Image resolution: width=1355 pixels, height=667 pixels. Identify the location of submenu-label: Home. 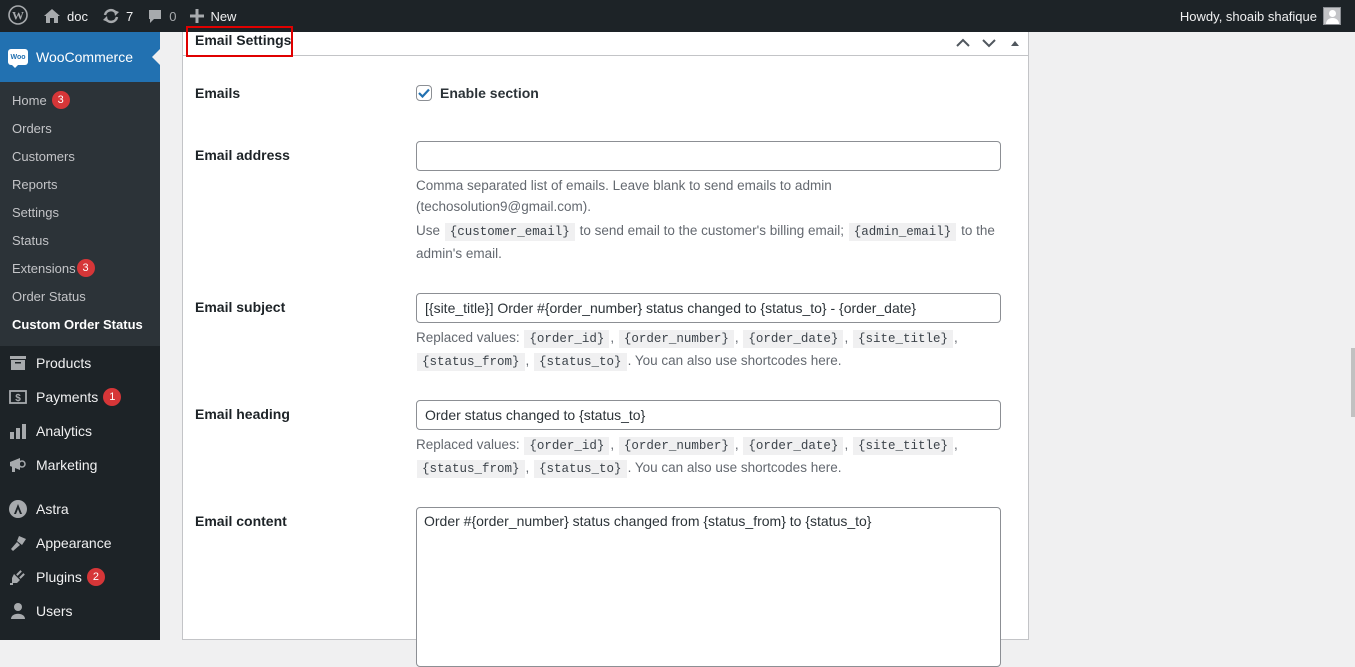
(29, 100).